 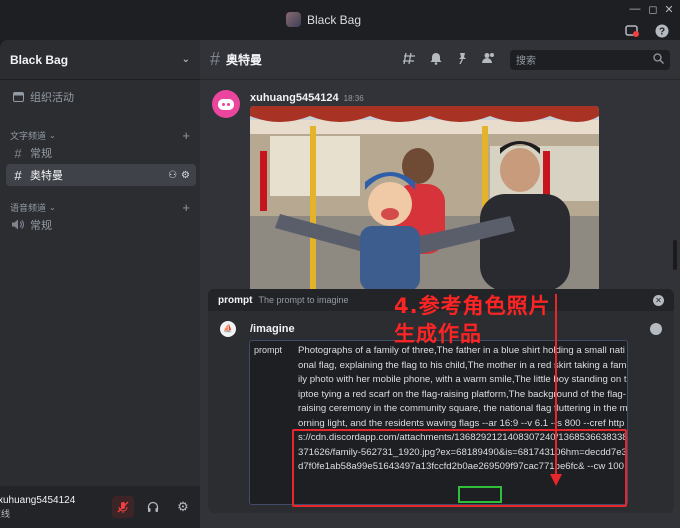 What do you see at coordinates (669, 9) in the screenshot?
I see `close-window-button: ✕` at bounding box center [669, 9].